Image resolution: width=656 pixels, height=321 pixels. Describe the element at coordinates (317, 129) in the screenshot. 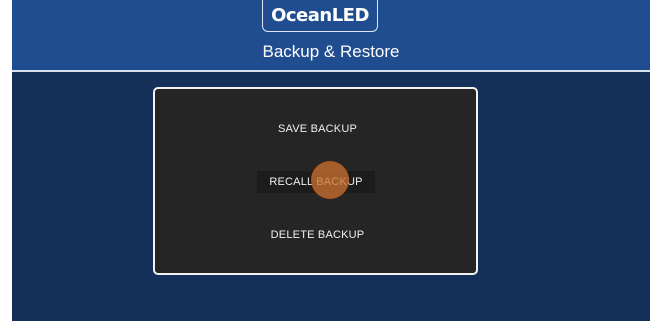

I see `save-backup-button: SAVE BACKUP` at that location.